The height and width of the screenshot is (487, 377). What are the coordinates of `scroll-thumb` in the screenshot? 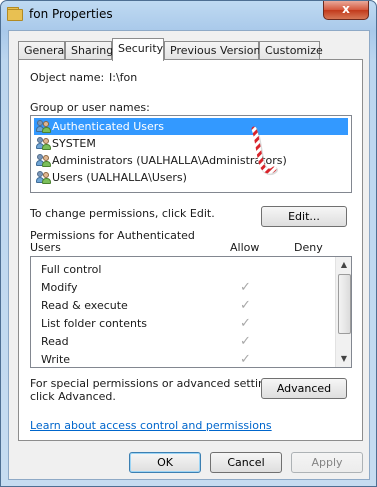 It's located at (344, 304).